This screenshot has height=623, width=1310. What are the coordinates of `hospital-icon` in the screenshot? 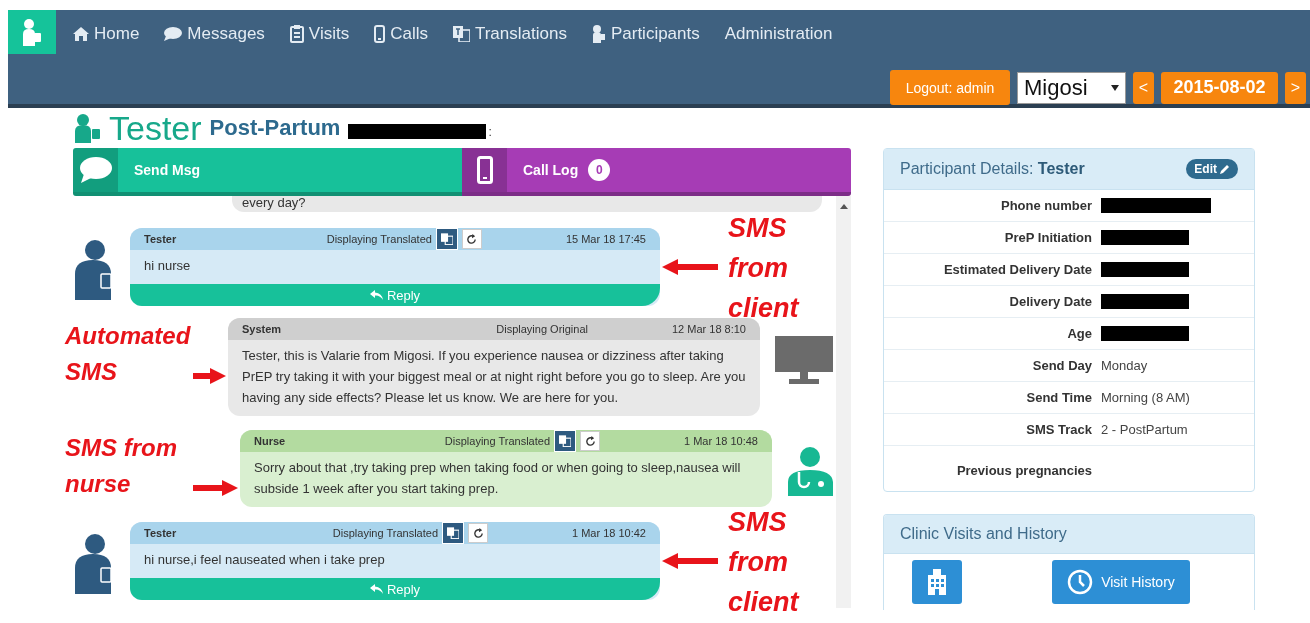 It's located at (937, 582).